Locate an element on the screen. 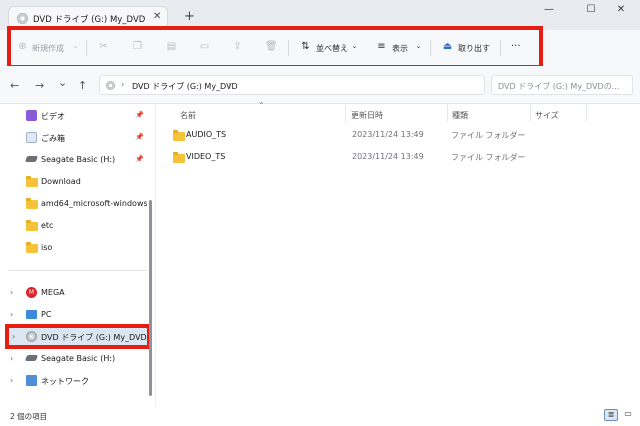  tiles-view-button: ▭ is located at coordinates (628, 415).